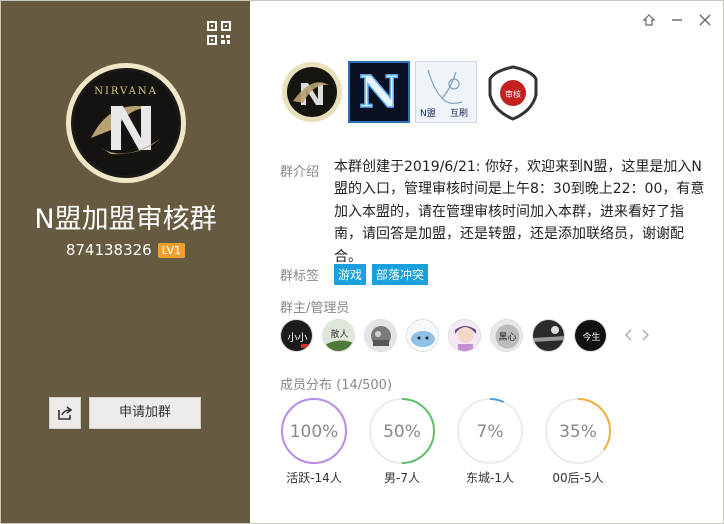 The height and width of the screenshot is (524, 724). I want to click on group-number: 874138326, so click(108, 250).